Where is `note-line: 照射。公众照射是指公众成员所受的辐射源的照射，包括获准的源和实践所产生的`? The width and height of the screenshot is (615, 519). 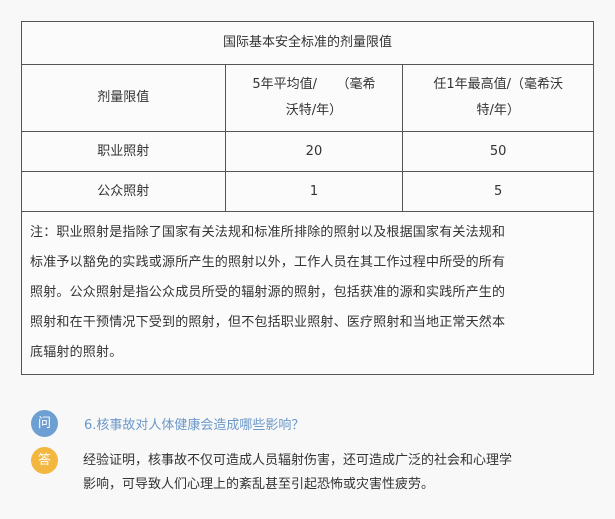 note-line: 照射。公众照射是指公众成员所受的辐射源的照射，包括获准的源和实践所产生的 is located at coordinates (268, 292).